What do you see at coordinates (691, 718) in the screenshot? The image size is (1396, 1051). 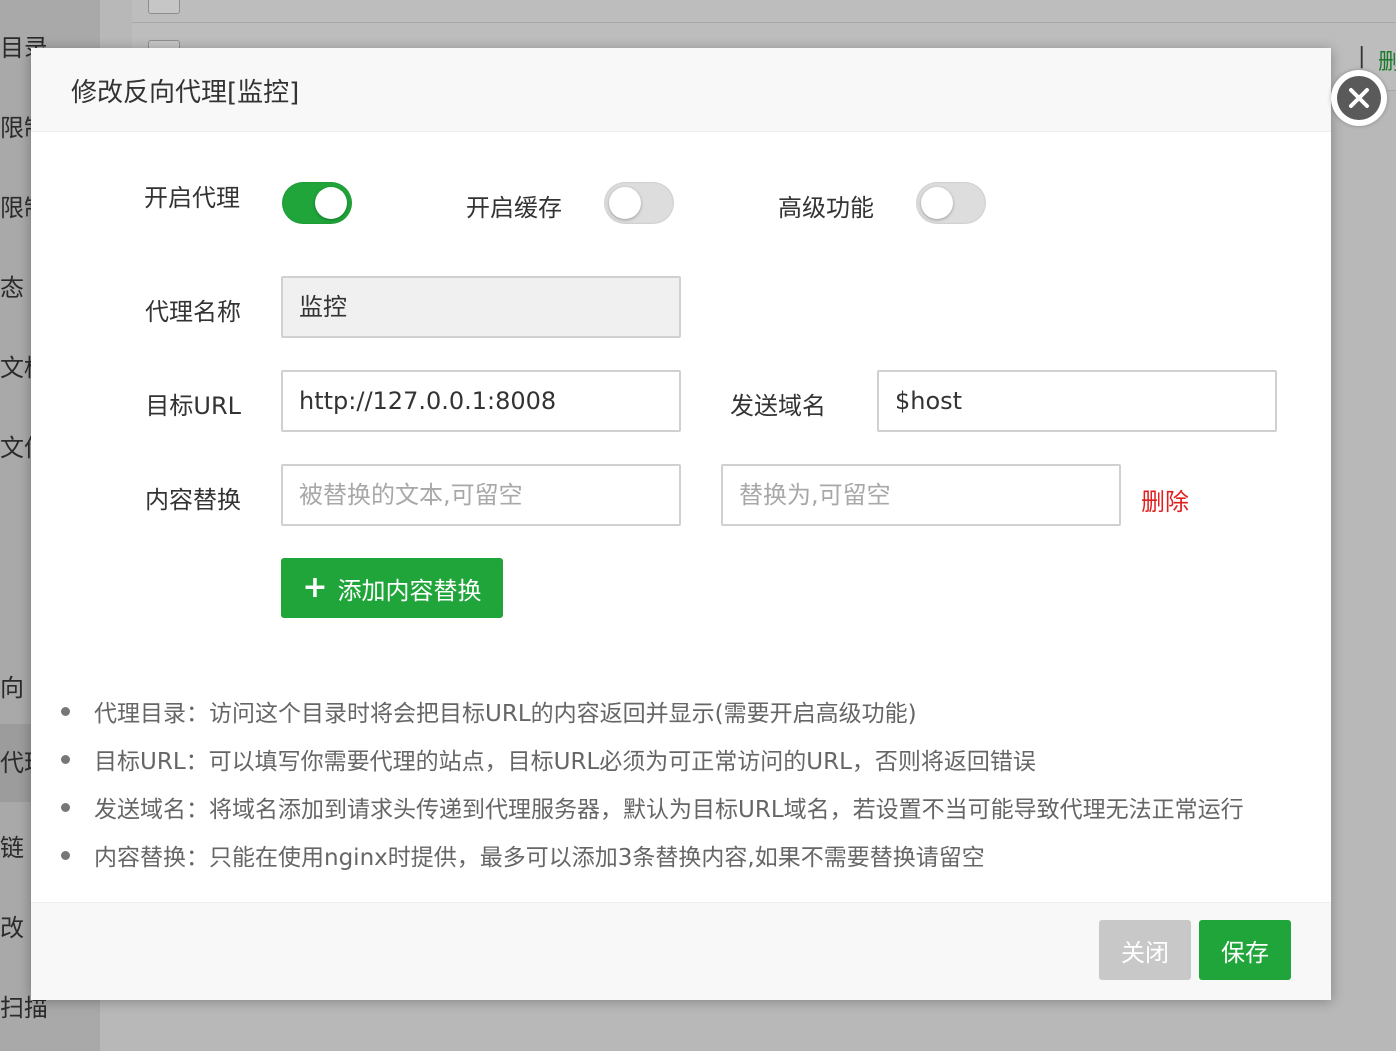 I see `tip-item: 代理目录：访问这个目录时将会把目标URL的内容返回并显示(需要开启高级功能)` at bounding box center [691, 718].